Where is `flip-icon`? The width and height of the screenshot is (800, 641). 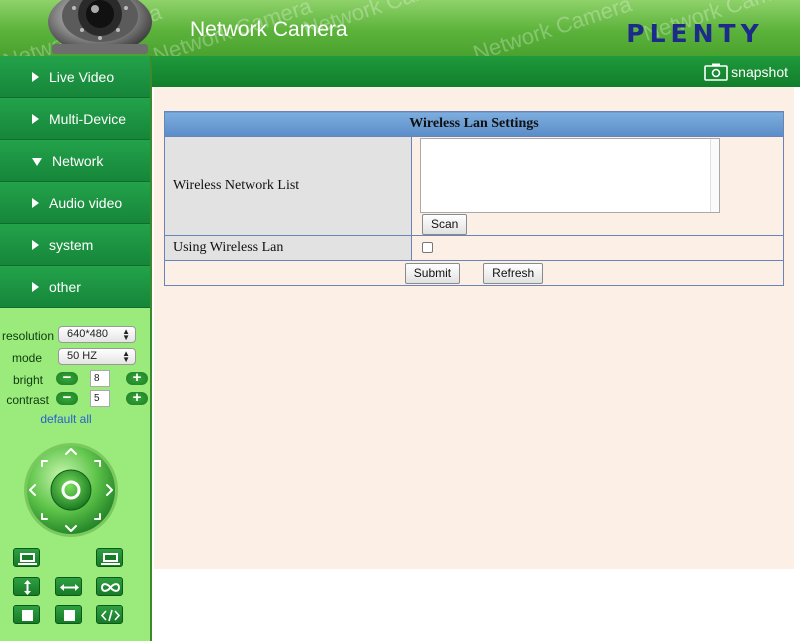 flip-icon is located at coordinates (27, 559).